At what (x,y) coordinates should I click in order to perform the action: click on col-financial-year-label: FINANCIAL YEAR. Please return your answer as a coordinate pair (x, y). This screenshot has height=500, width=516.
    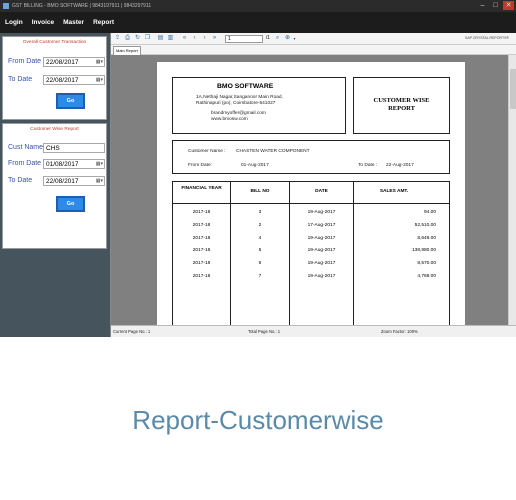
    Looking at the image, I should click on (201, 188).